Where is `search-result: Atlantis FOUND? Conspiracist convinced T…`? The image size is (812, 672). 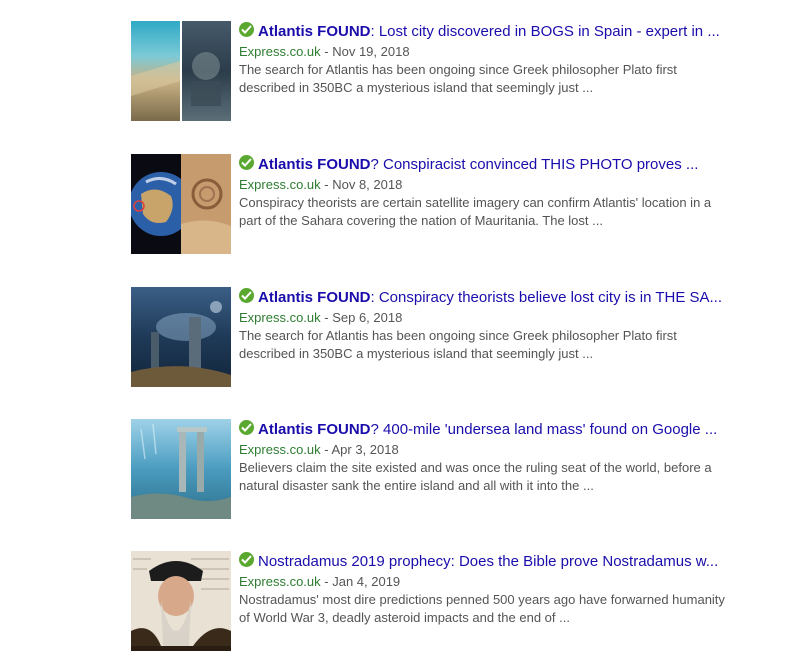 search-result: Atlantis FOUND? Conspiracist convinced T… is located at coordinates (451, 204).